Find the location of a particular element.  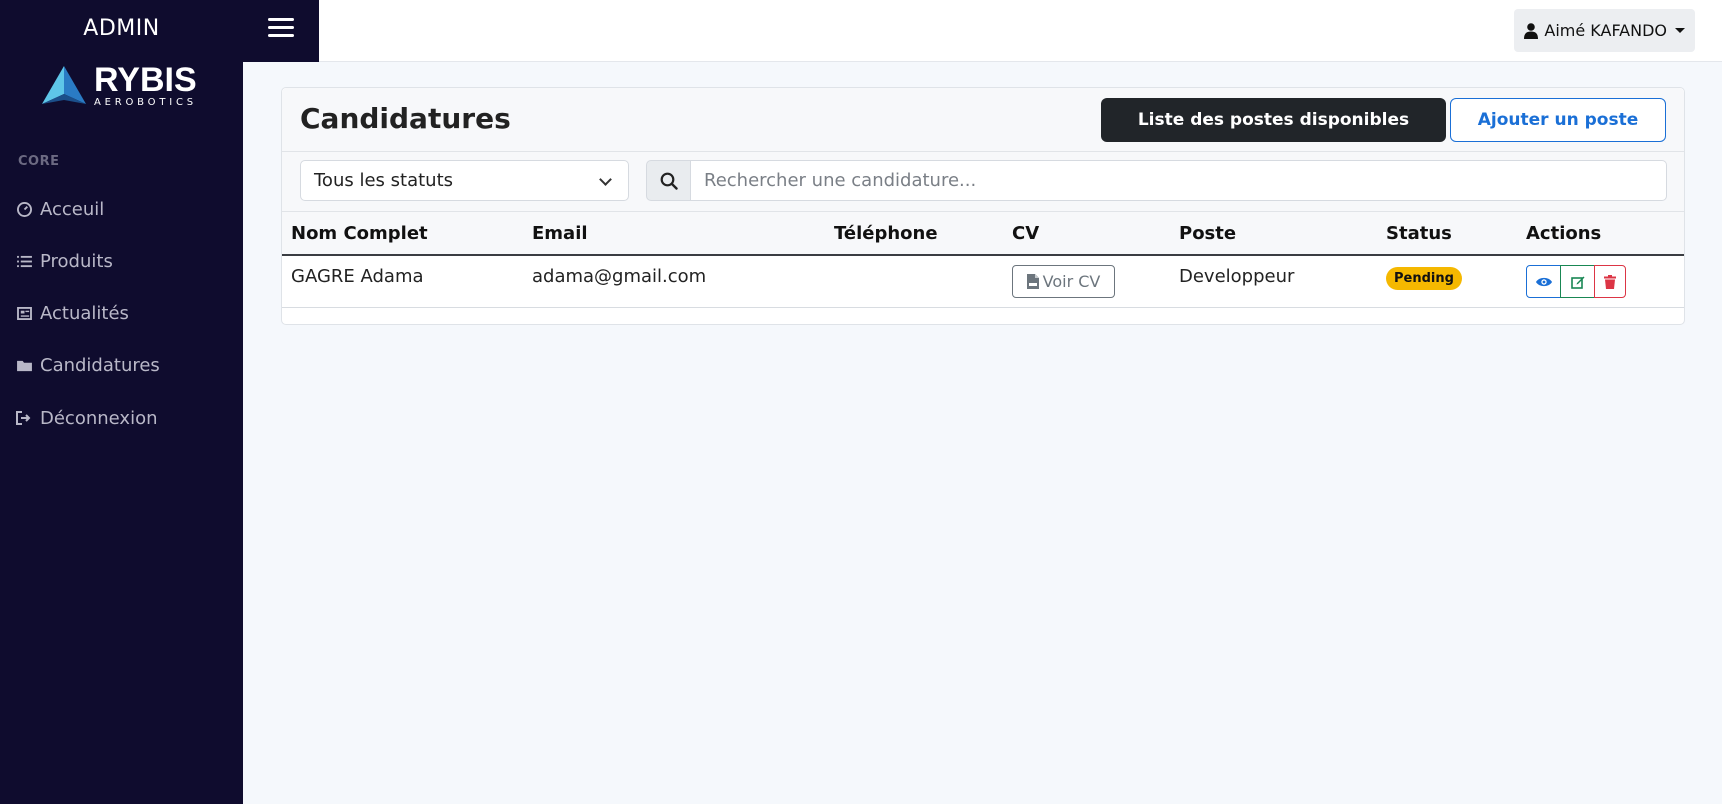

edit-icon is located at coordinates (1577, 282).